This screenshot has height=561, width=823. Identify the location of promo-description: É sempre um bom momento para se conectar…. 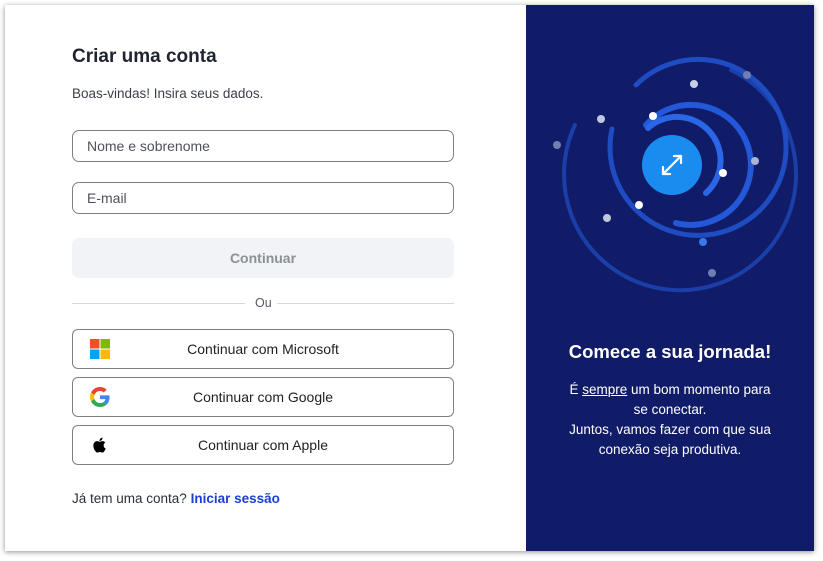
(670, 420).